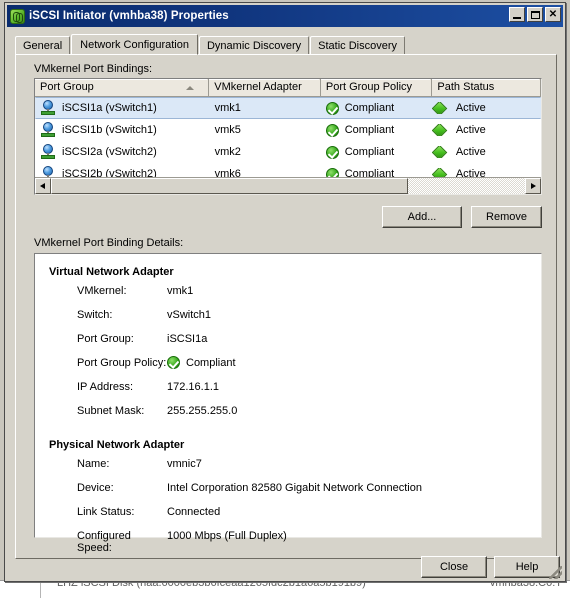 Image resolution: width=570 pixels, height=598 pixels. Describe the element at coordinates (555, 572) in the screenshot. I see `resize-grip` at that location.